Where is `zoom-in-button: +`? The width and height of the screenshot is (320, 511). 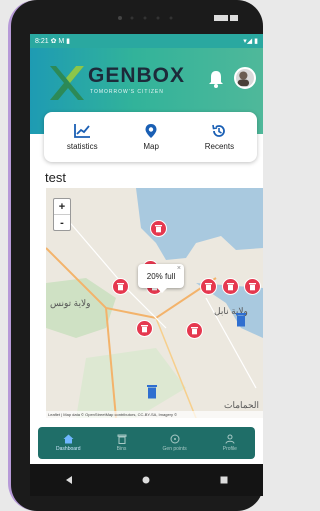 zoom-in-button: + is located at coordinates (62, 206).